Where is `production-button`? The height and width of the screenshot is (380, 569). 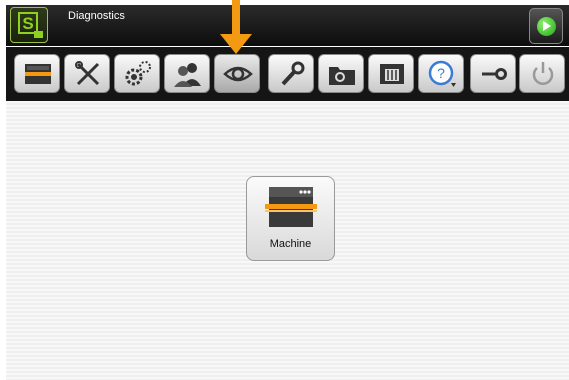 production-button is located at coordinates (37, 73).